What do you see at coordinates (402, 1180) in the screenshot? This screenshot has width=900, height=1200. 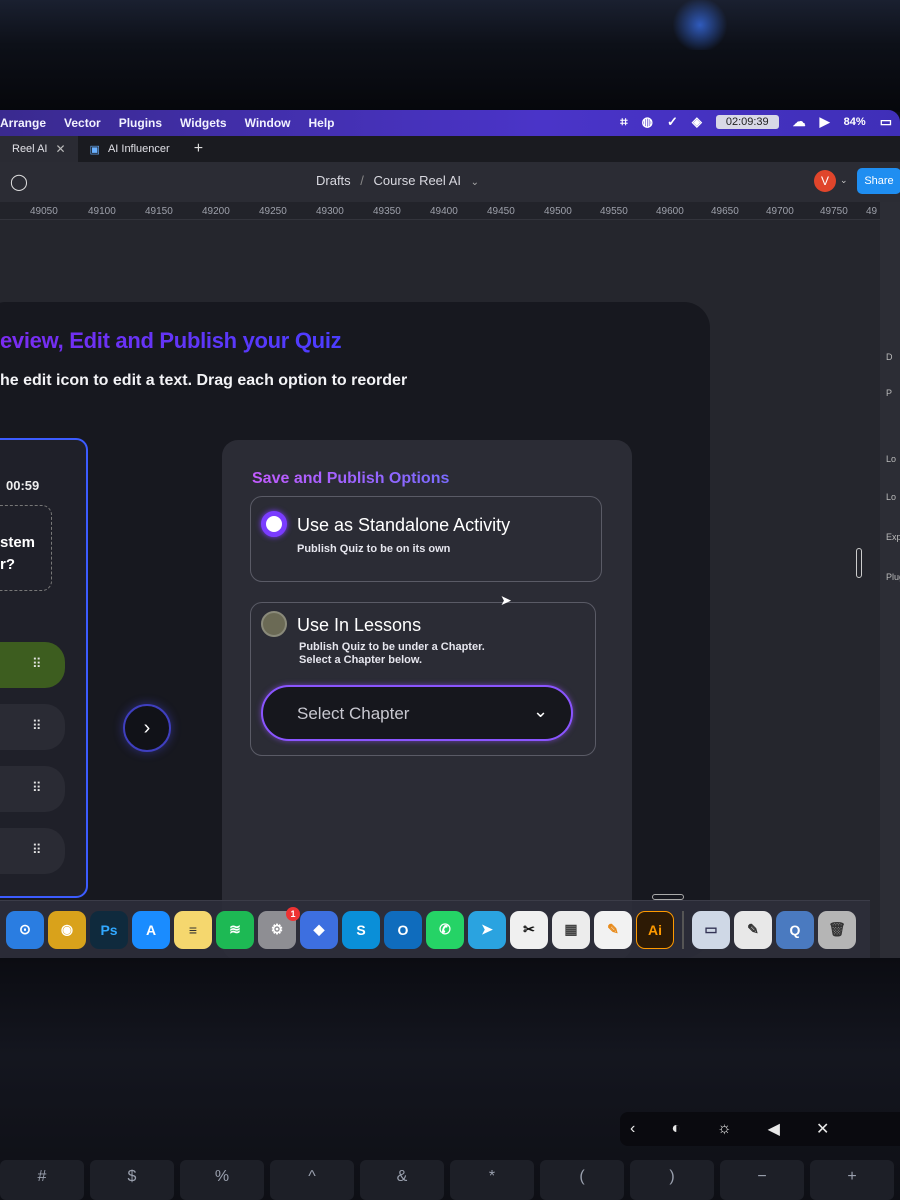 I see `key: &` at bounding box center [402, 1180].